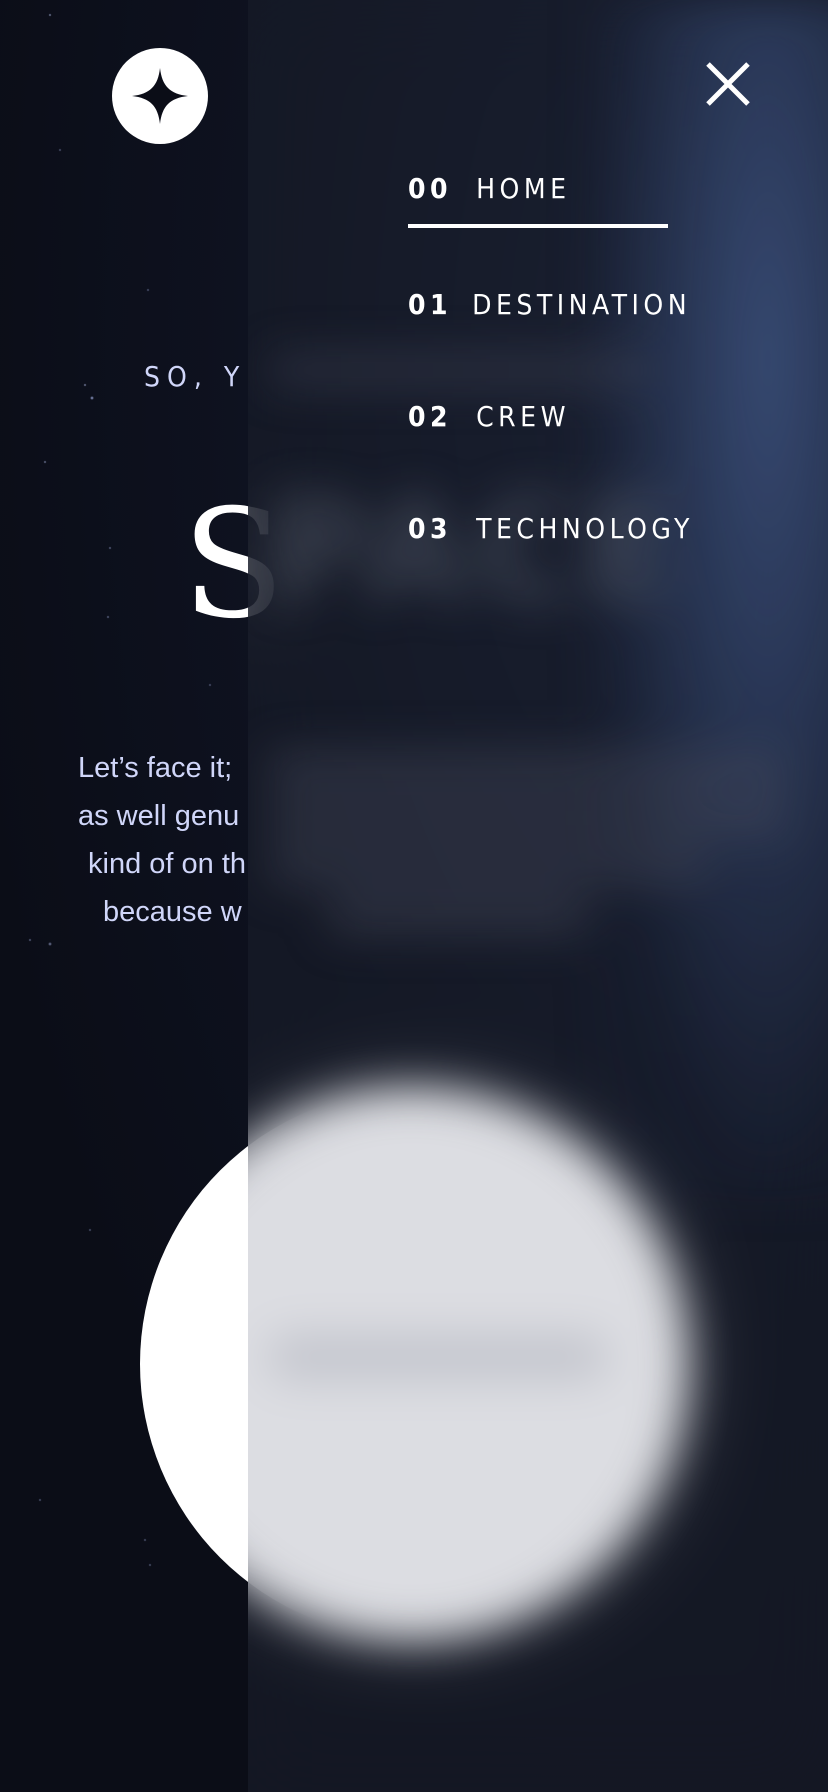 Image resolution: width=828 pixels, height=1792 pixels. I want to click on nav-item-label: DESTINATION, so click(582, 304).